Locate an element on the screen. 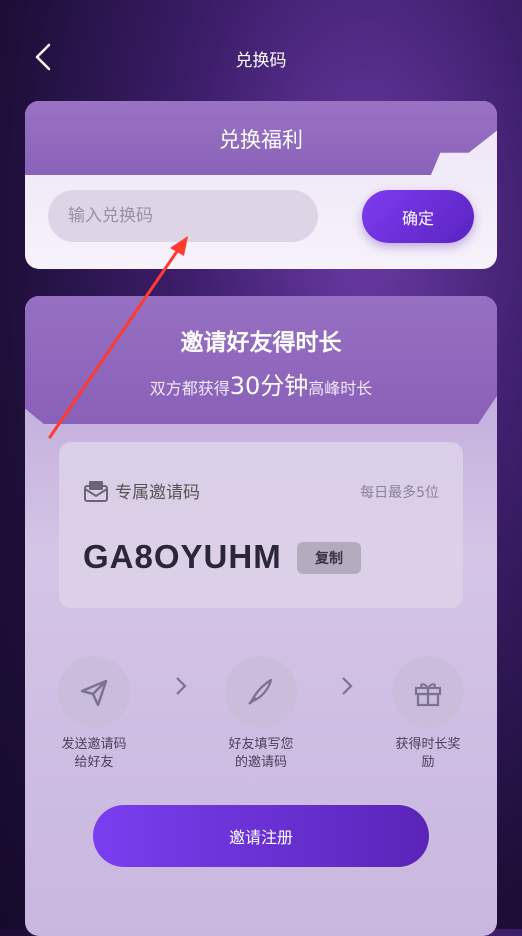 The width and height of the screenshot is (522, 936). invite-card-header is located at coordinates (261, 360).